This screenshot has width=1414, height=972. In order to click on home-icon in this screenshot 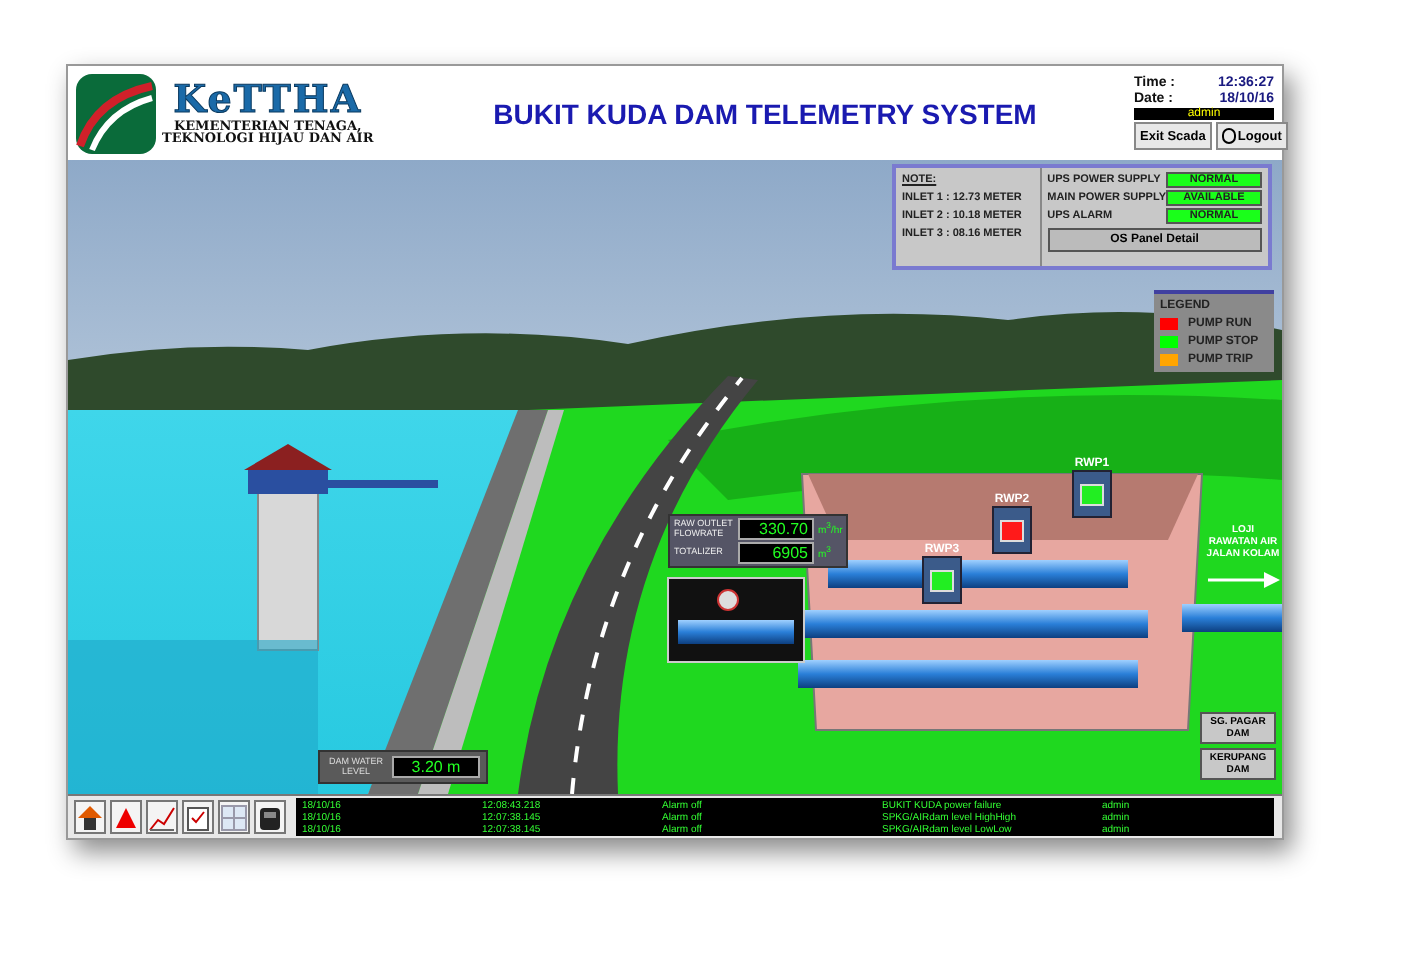, I will do `click(90, 817)`.